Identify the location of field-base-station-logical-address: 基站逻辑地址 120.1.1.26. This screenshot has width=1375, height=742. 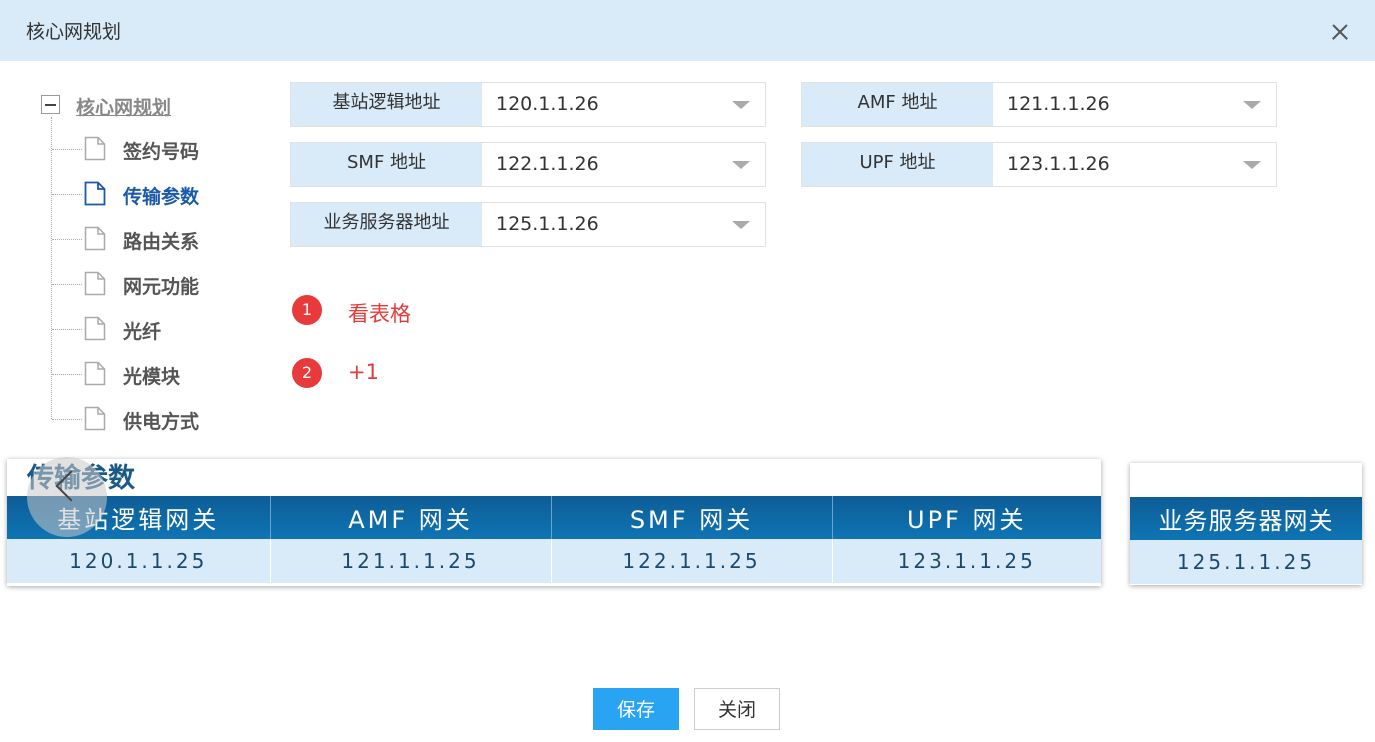
(528, 104).